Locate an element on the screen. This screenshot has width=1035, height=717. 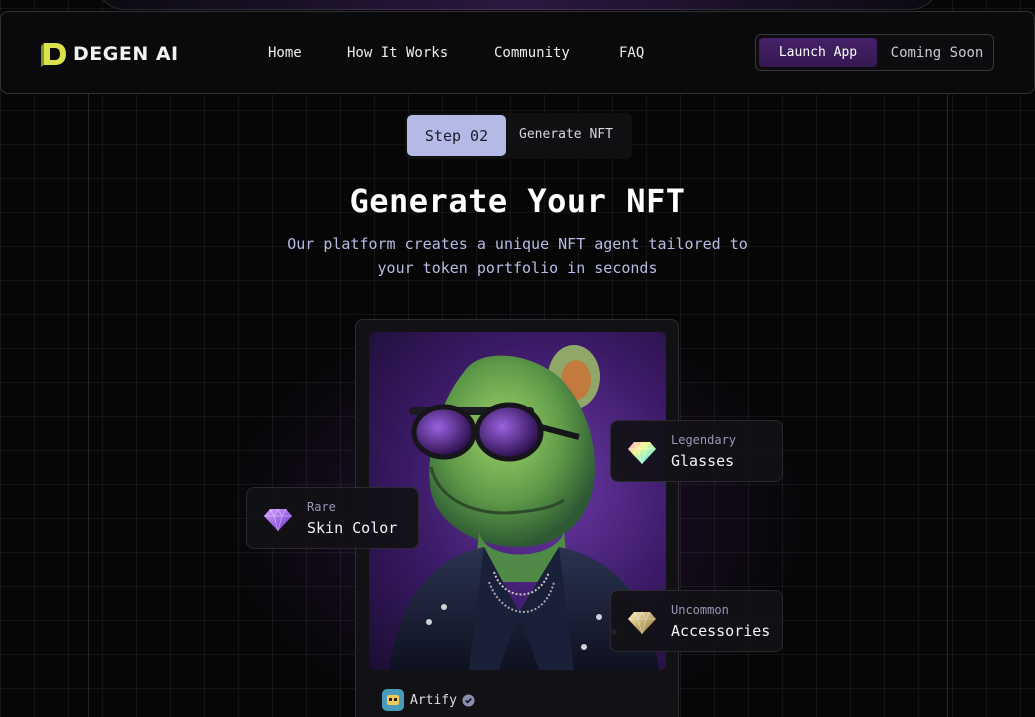
logo: DEGEN AI is located at coordinates (110, 54).